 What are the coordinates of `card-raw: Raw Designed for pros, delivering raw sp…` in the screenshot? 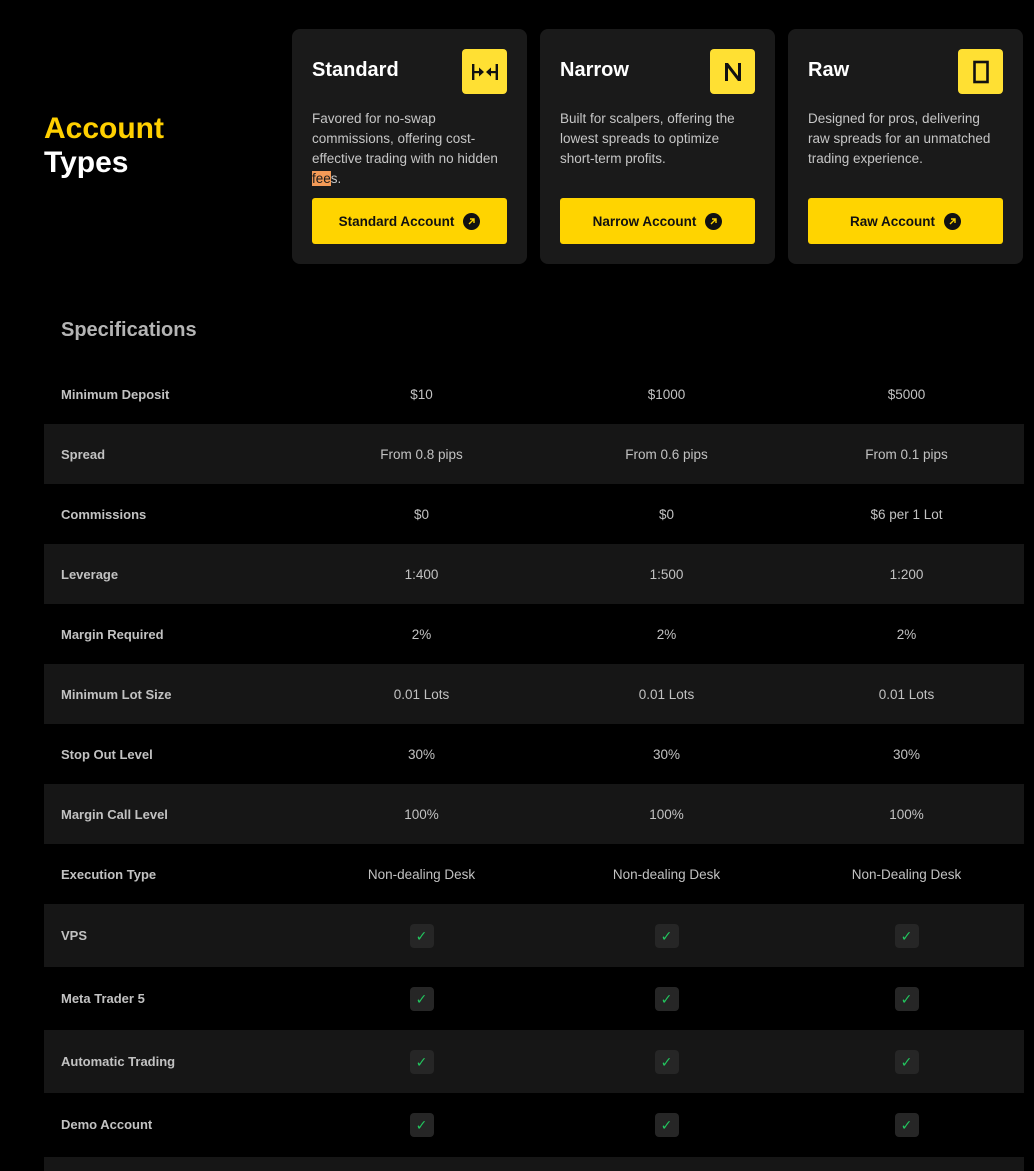 It's located at (905, 146).